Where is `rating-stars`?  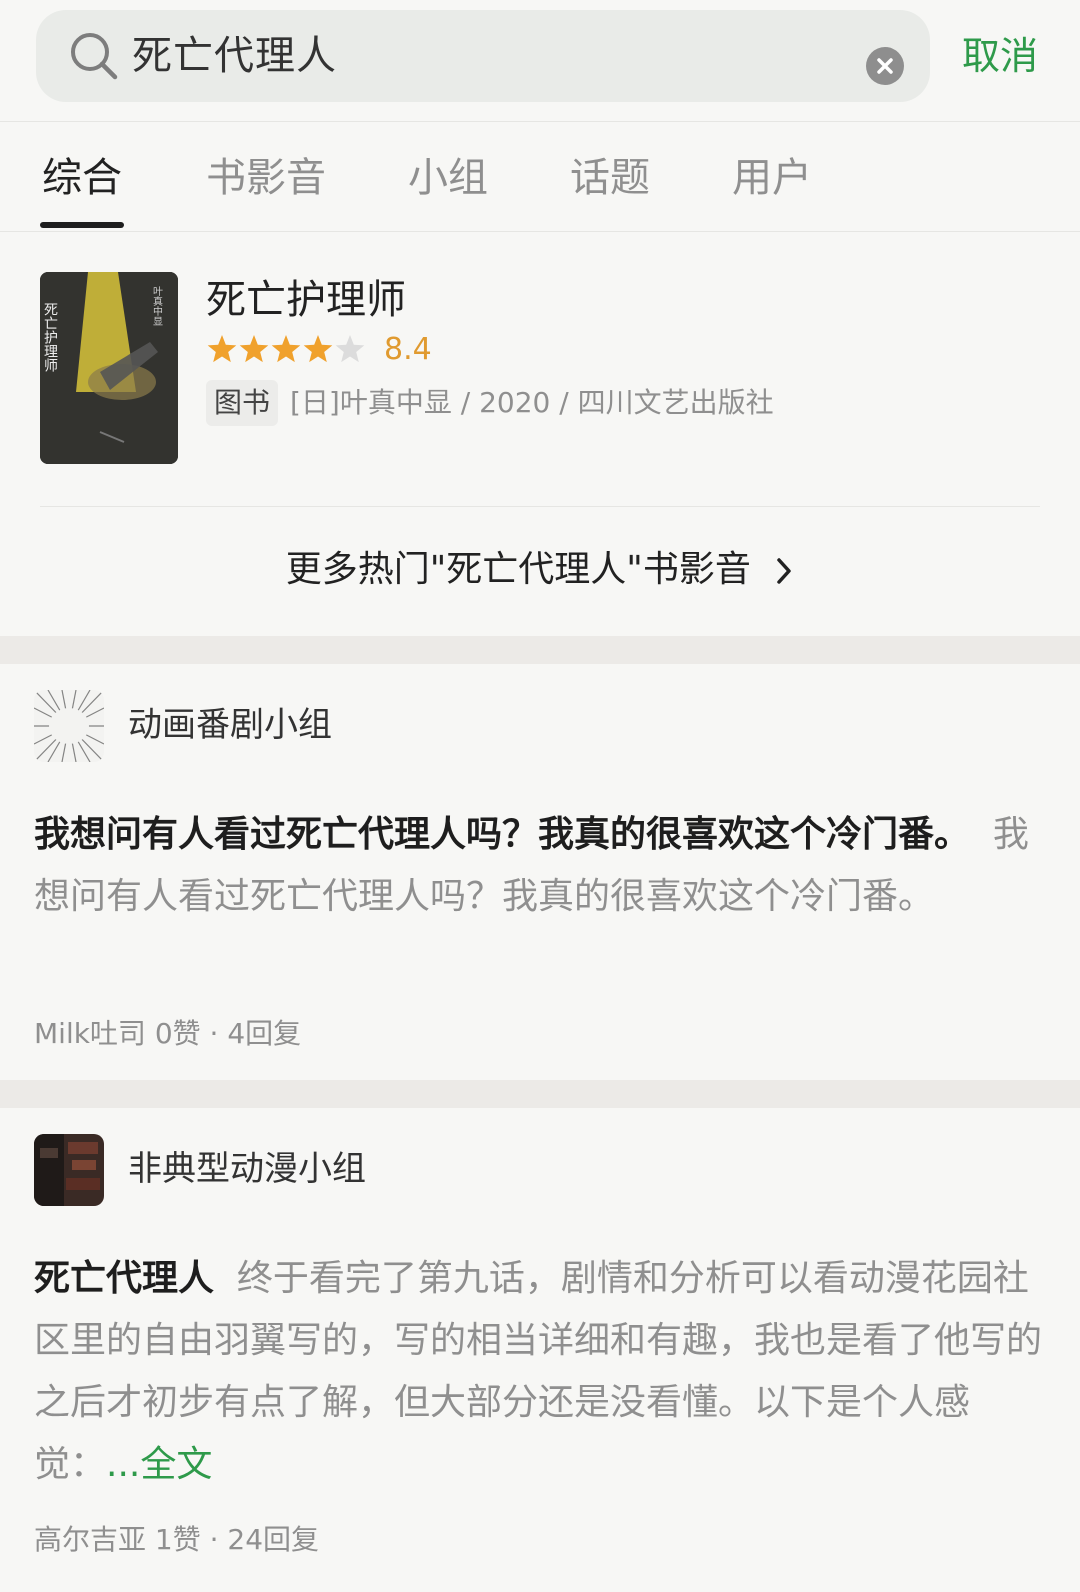
rating-stars is located at coordinates (286, 349).